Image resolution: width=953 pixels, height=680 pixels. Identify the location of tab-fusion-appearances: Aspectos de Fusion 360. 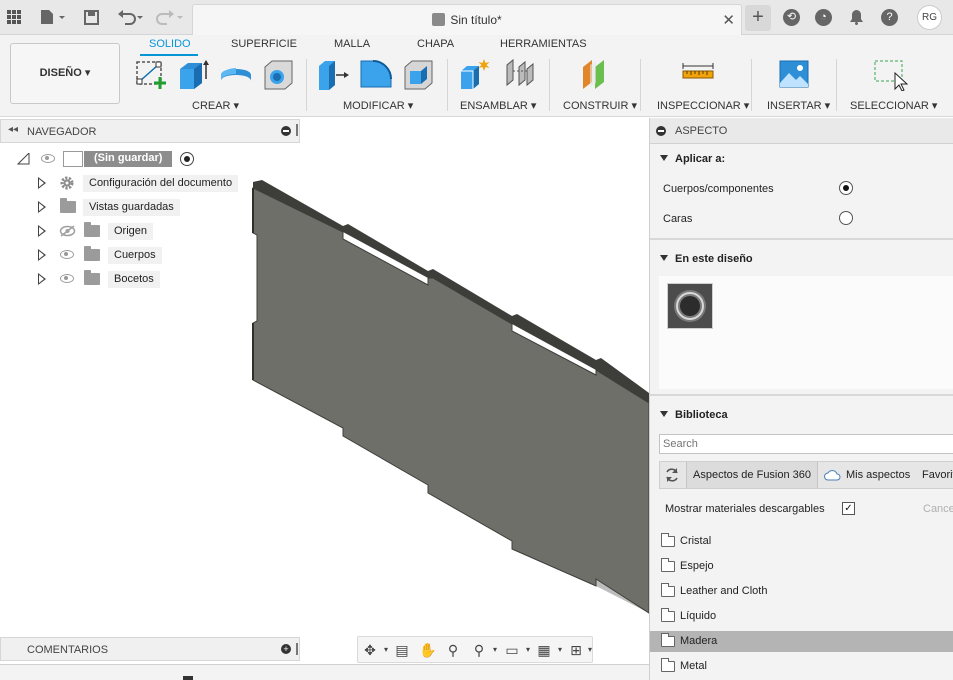
(752, 475).